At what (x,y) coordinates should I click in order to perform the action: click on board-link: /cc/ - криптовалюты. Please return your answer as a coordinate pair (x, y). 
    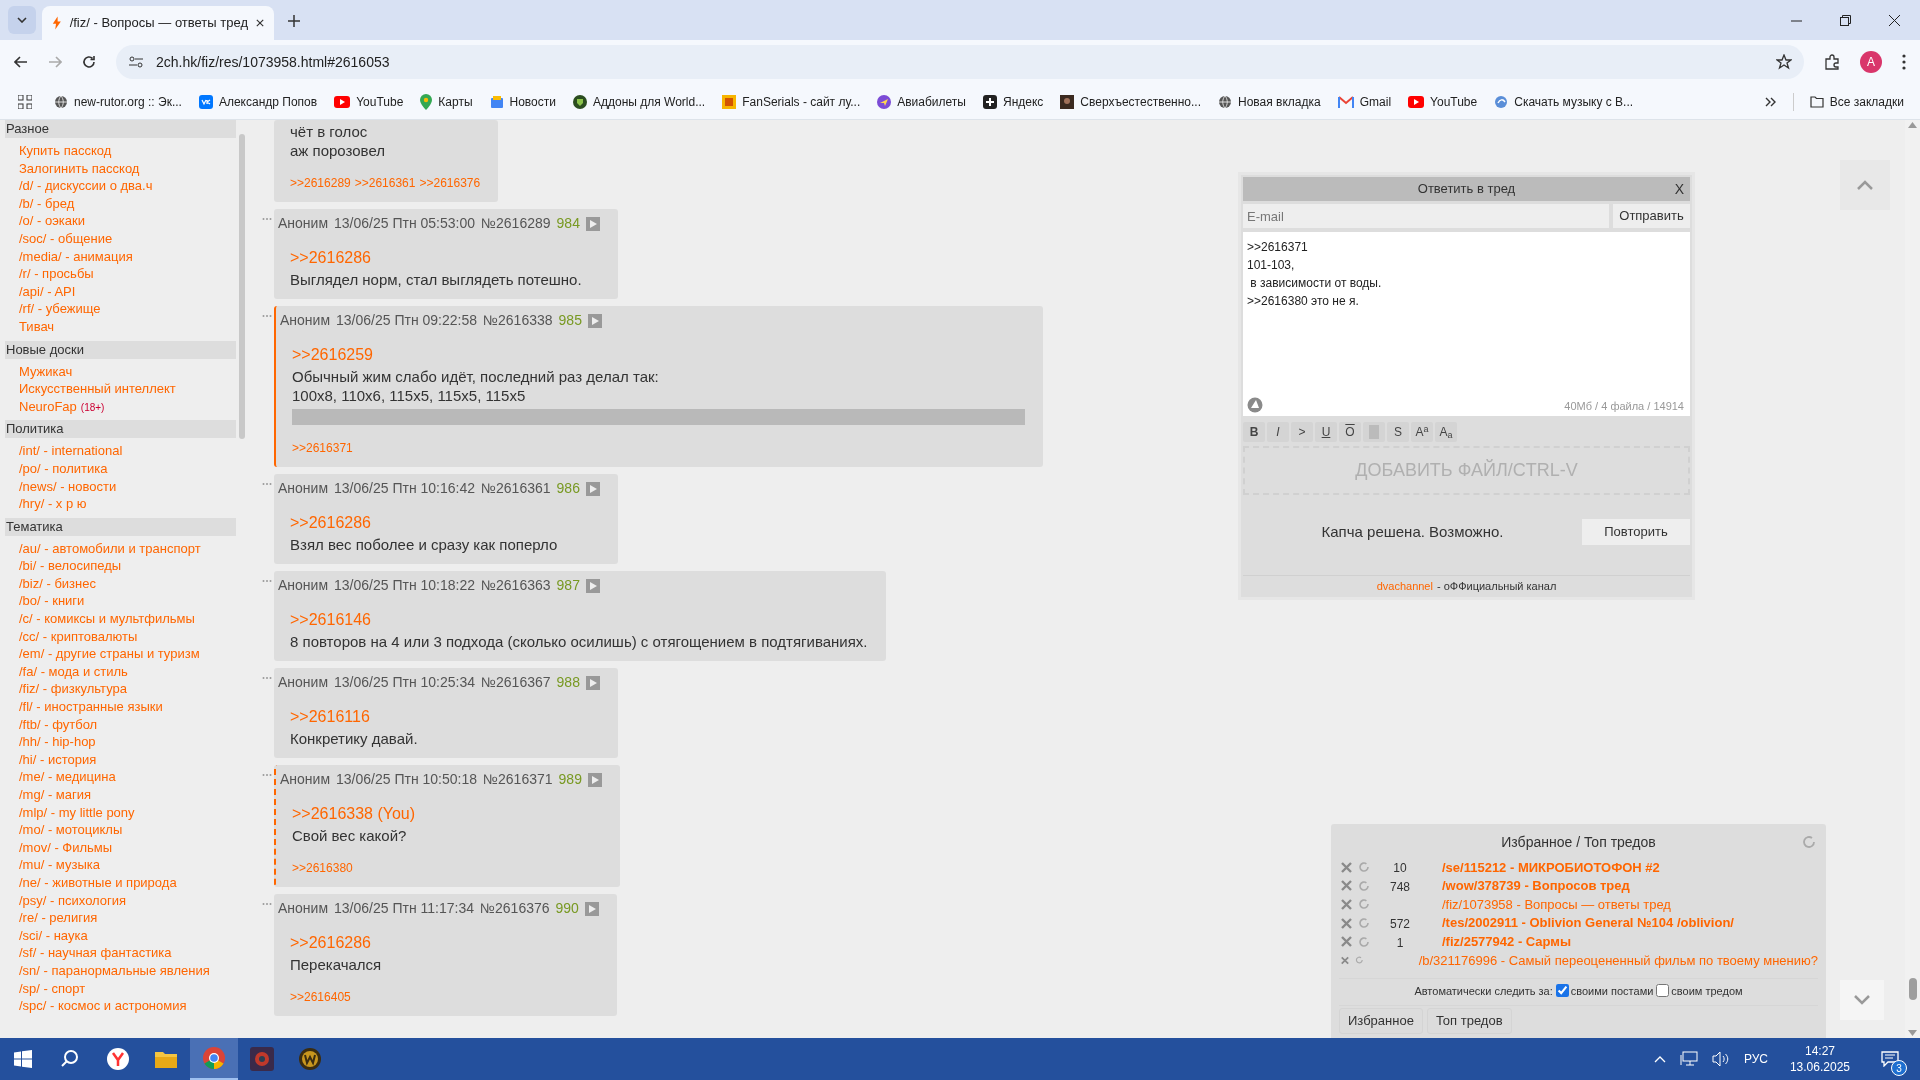
    Looking at the image, I should click on (78, 636).